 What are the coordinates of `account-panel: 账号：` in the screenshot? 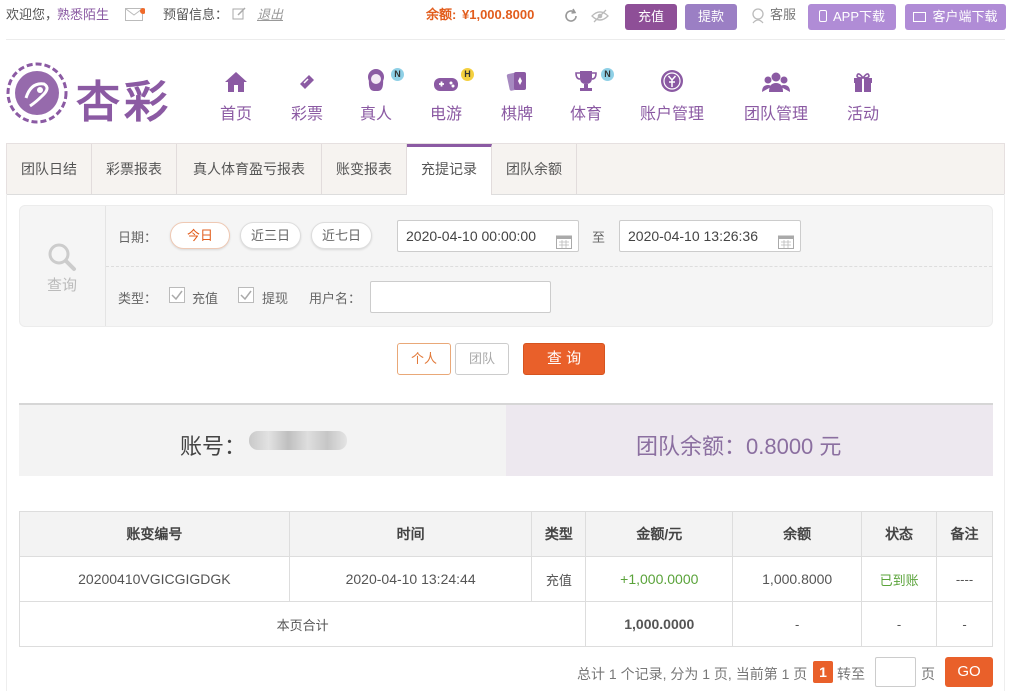 It's located at (262, 440).